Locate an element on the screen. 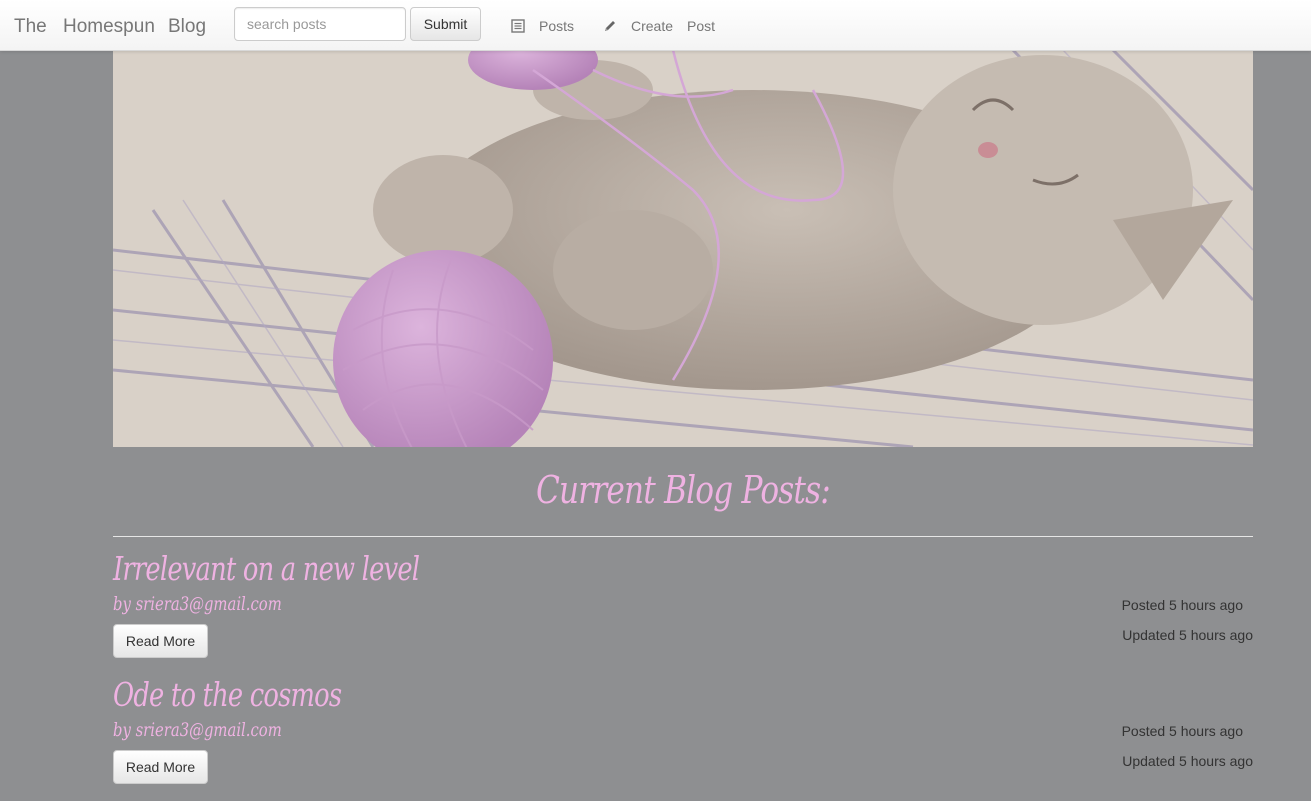 This screenshot has width=1311, height=801. nav-posts-label: Posts is located at coordinates (557, 26).